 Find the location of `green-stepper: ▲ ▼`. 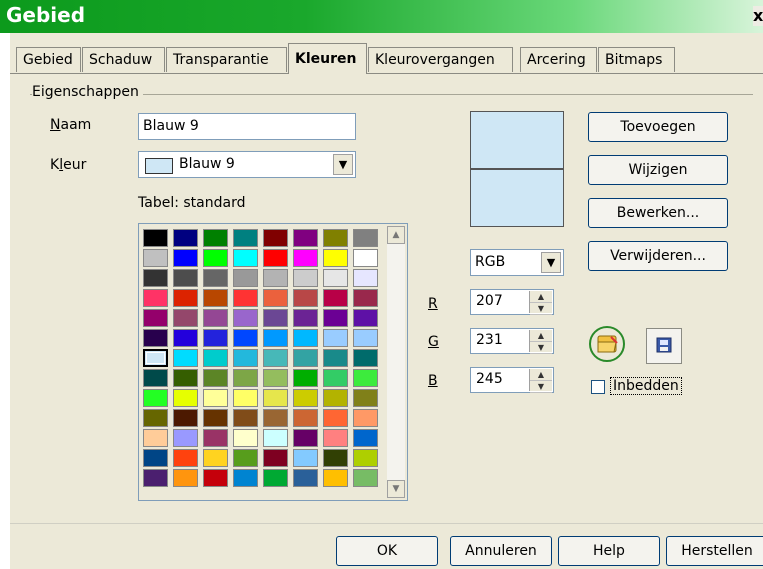

green-stepper: ▲ ▼ is located at coordinates (540, 342).